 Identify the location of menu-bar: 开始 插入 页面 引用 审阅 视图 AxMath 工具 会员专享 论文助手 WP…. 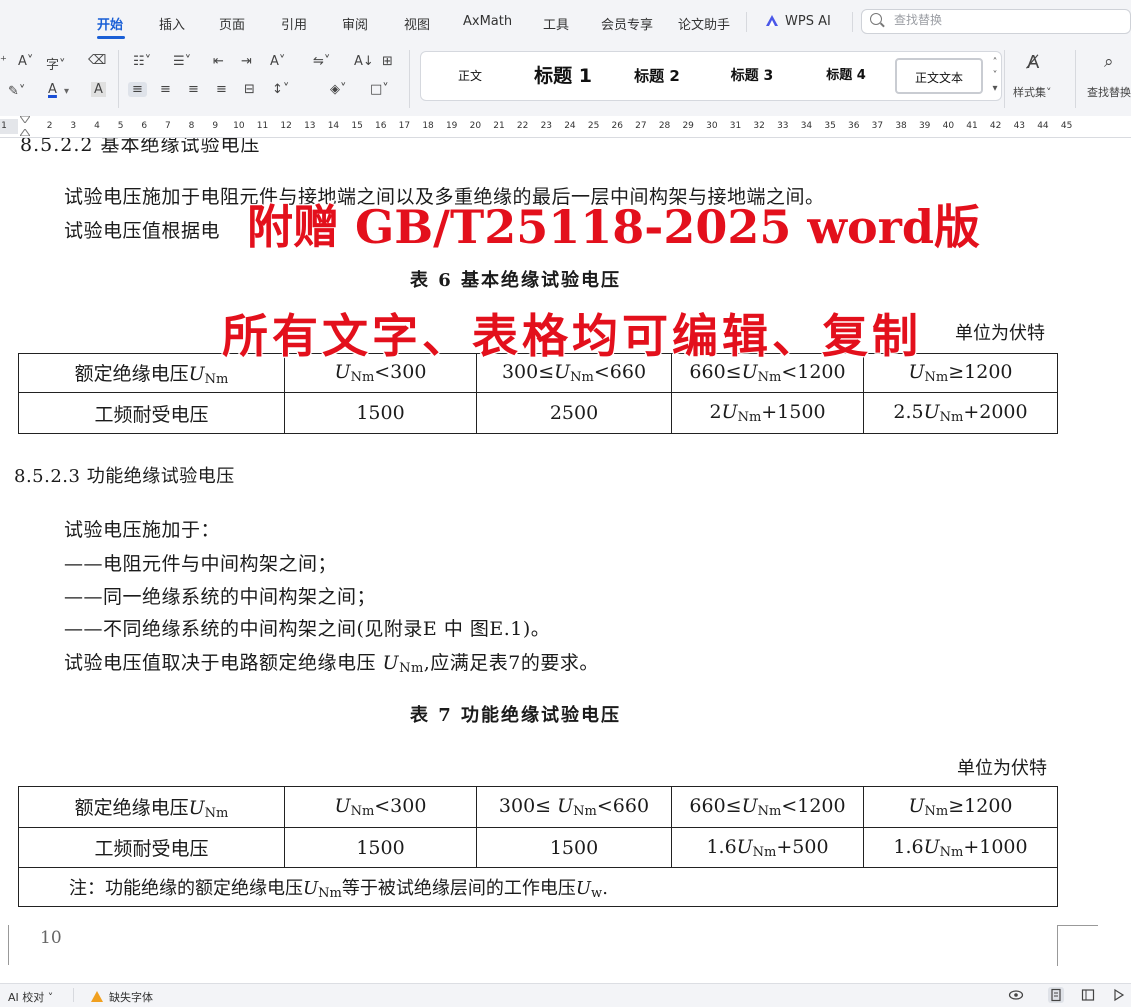
(565, 22).